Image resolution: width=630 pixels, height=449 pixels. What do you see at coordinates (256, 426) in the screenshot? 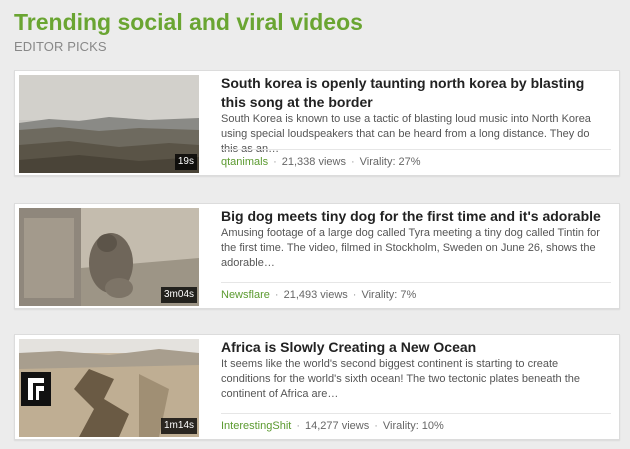
I see `video-source-link: InterestingShit` at bounding box center [256, 426].